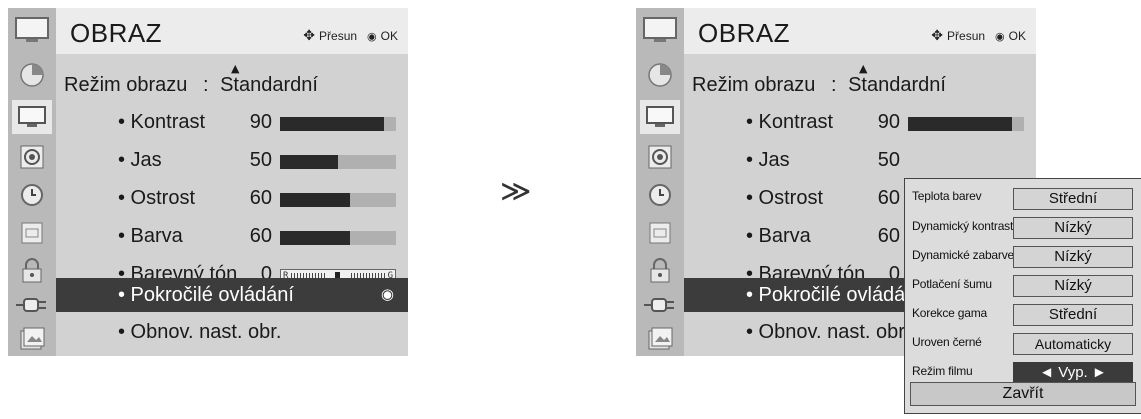 This screenshot has width=1141, height=419. What do you see at coordinates (315, 200) in the screenshot?
I see `sharpness-slider-fill` at bounding box center [315, 200].